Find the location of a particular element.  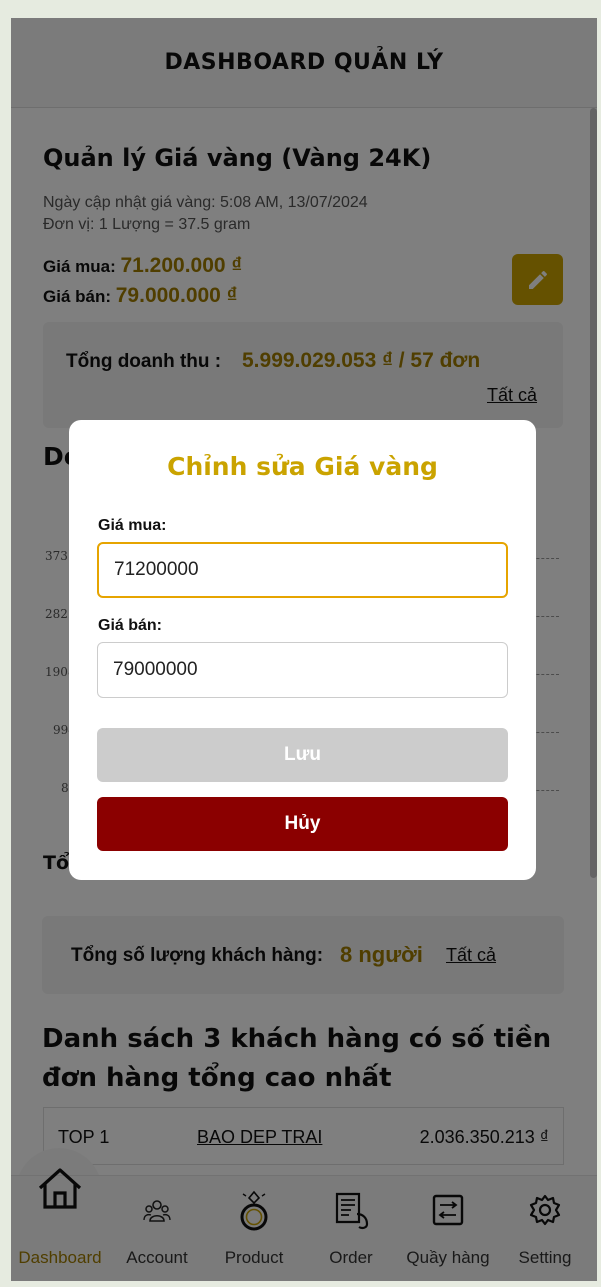

sell-price-field-label: Giá bán: is located at coordinates (130, 625).